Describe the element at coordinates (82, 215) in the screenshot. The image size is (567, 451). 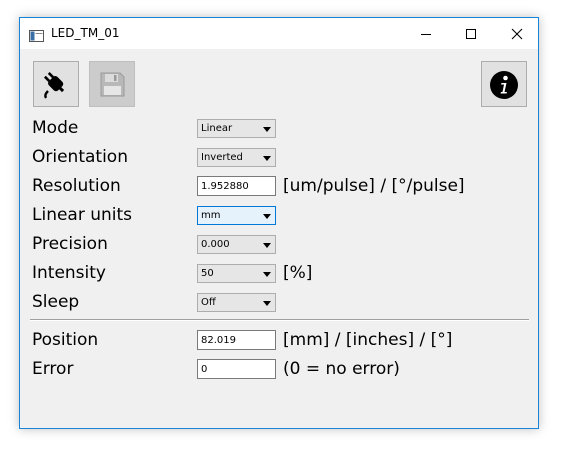
I see `linear-units-label: Linear units` at that location.